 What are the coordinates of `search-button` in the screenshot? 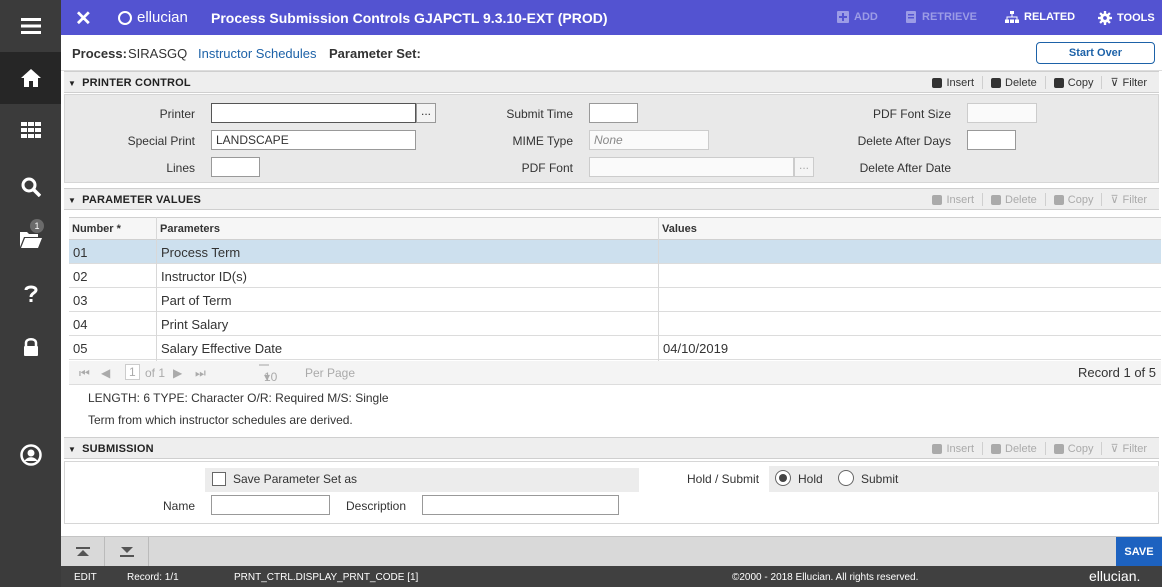 It's located at (30, 187).